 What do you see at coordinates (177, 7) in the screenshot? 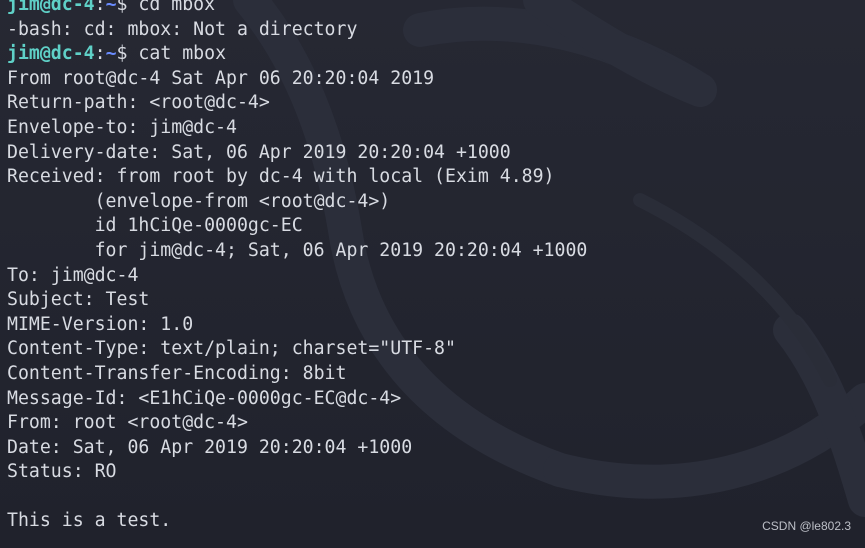
I see `command-text: cd mbox` at bounding box center [177, 7].